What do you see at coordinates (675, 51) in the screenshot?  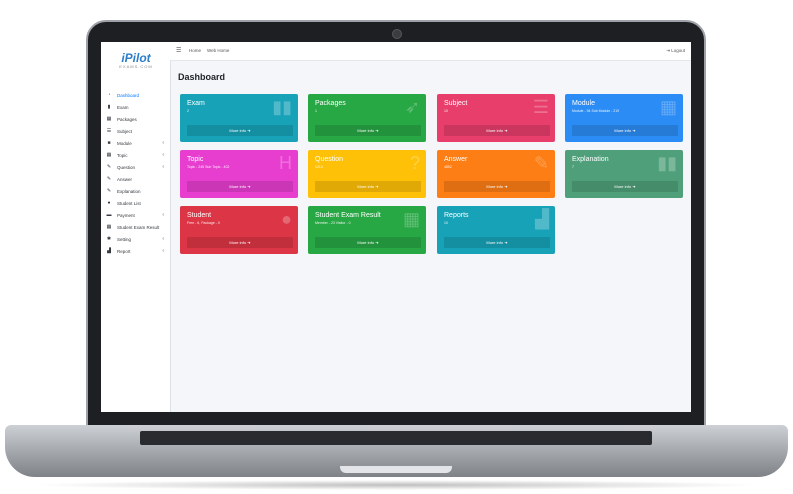 I see `logout-link: ⇥ Logout` at bounding box center [675, 51].